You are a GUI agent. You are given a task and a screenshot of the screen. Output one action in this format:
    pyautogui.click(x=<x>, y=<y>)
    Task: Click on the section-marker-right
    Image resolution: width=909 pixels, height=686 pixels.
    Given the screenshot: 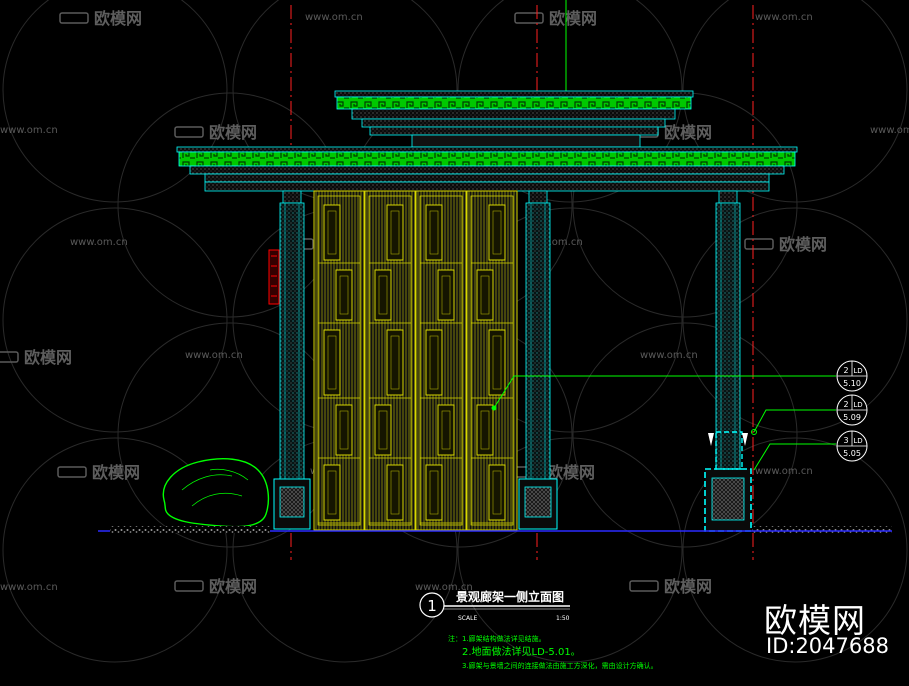 What is the action you would take?
    pyautogui.click(x=745, y=439)
    